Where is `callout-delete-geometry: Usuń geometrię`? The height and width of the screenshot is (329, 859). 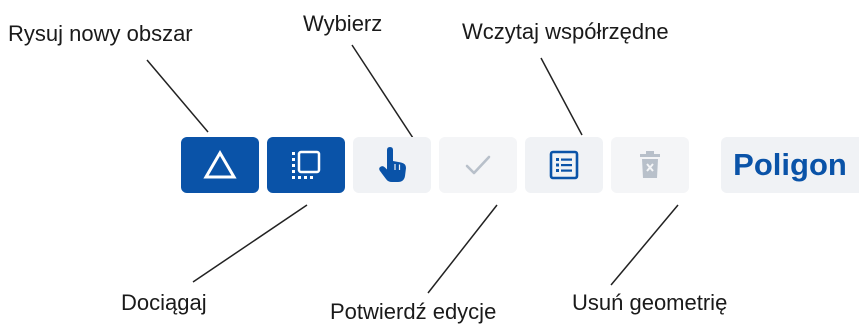 callout-delete-geometry: Usuń geometrię is located at coordinates (650, 302).